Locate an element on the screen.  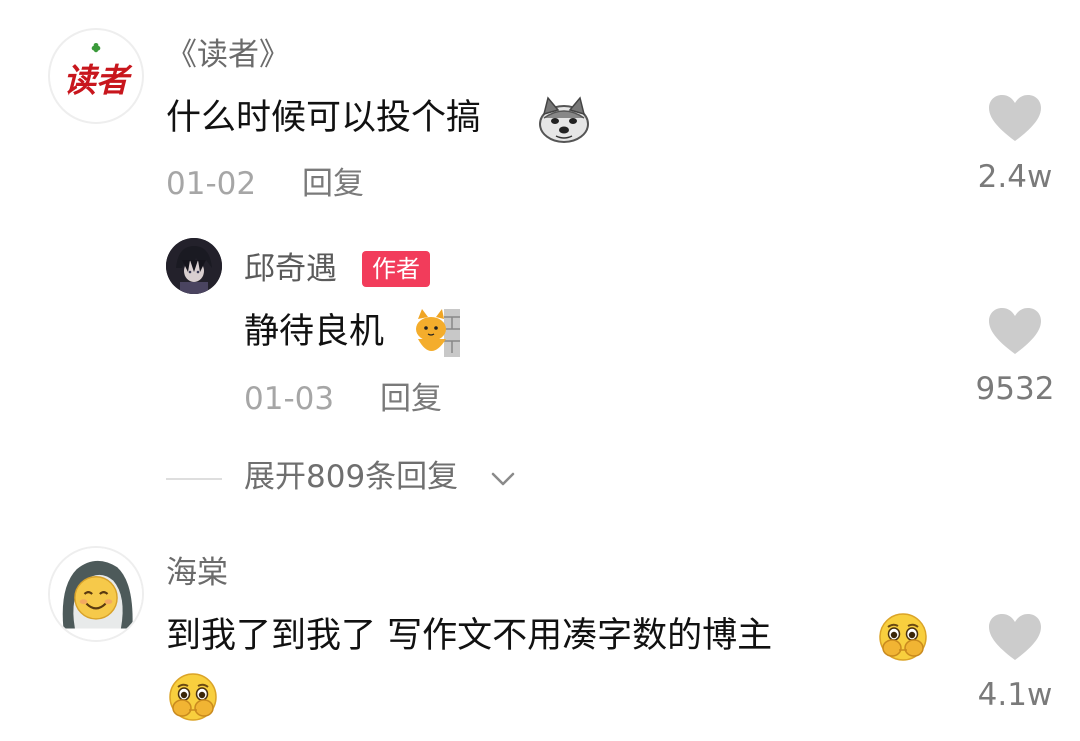
doge-dog-emoji is located at coordinates (564, 120).